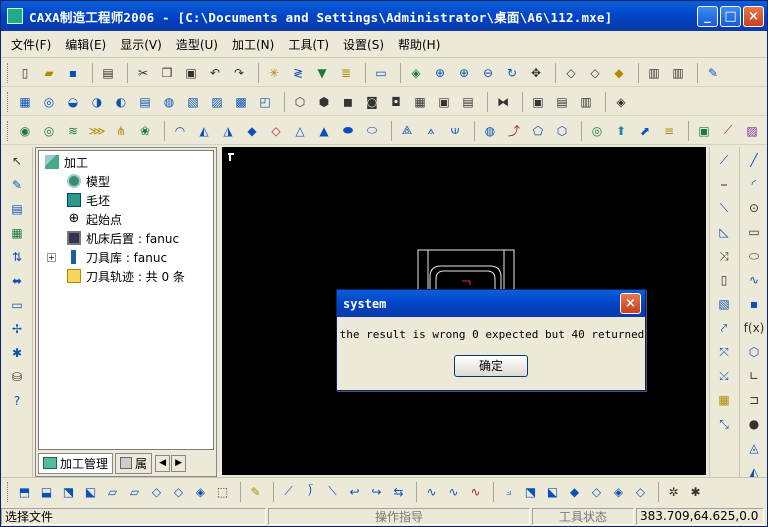 The height and width of the screenshot is (527, 768). Describe the element at coordinates (31, 44) in the screenshot. I see `menu-file: 文件(F)` at that location.